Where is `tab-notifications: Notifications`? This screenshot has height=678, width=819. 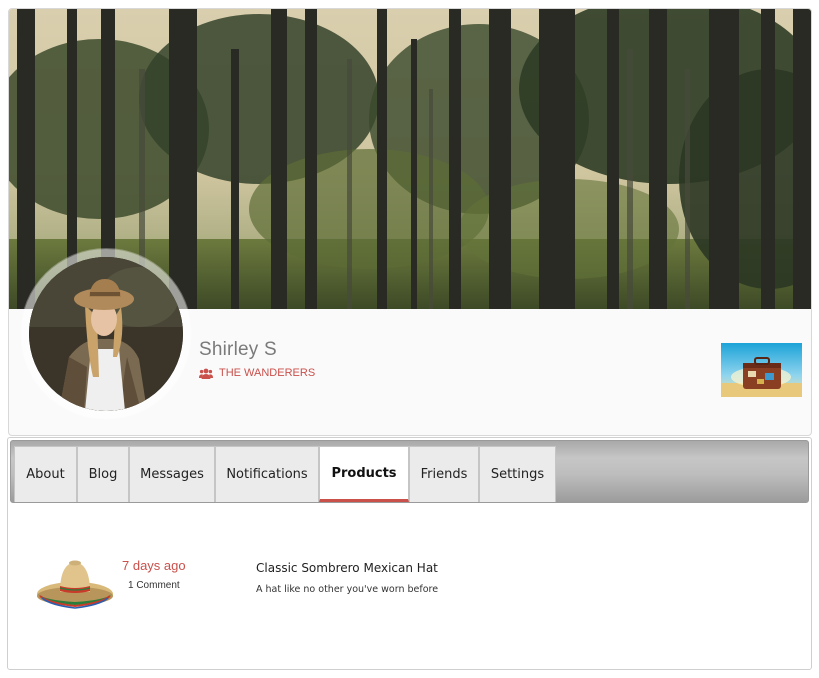
tab-notifications: Notifications is located at coordinates (267, 474).